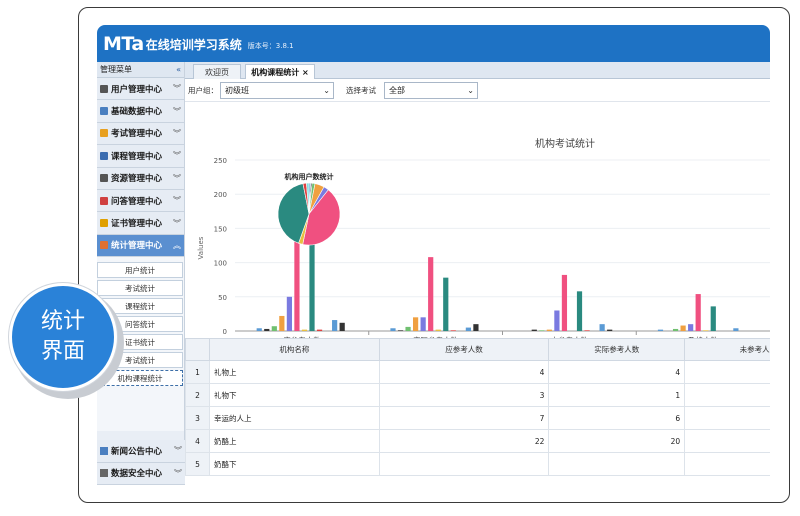  Describe the element at coordinates (617, 441) in the screenshot. I see `actual-attend-cell: 20` at that location.